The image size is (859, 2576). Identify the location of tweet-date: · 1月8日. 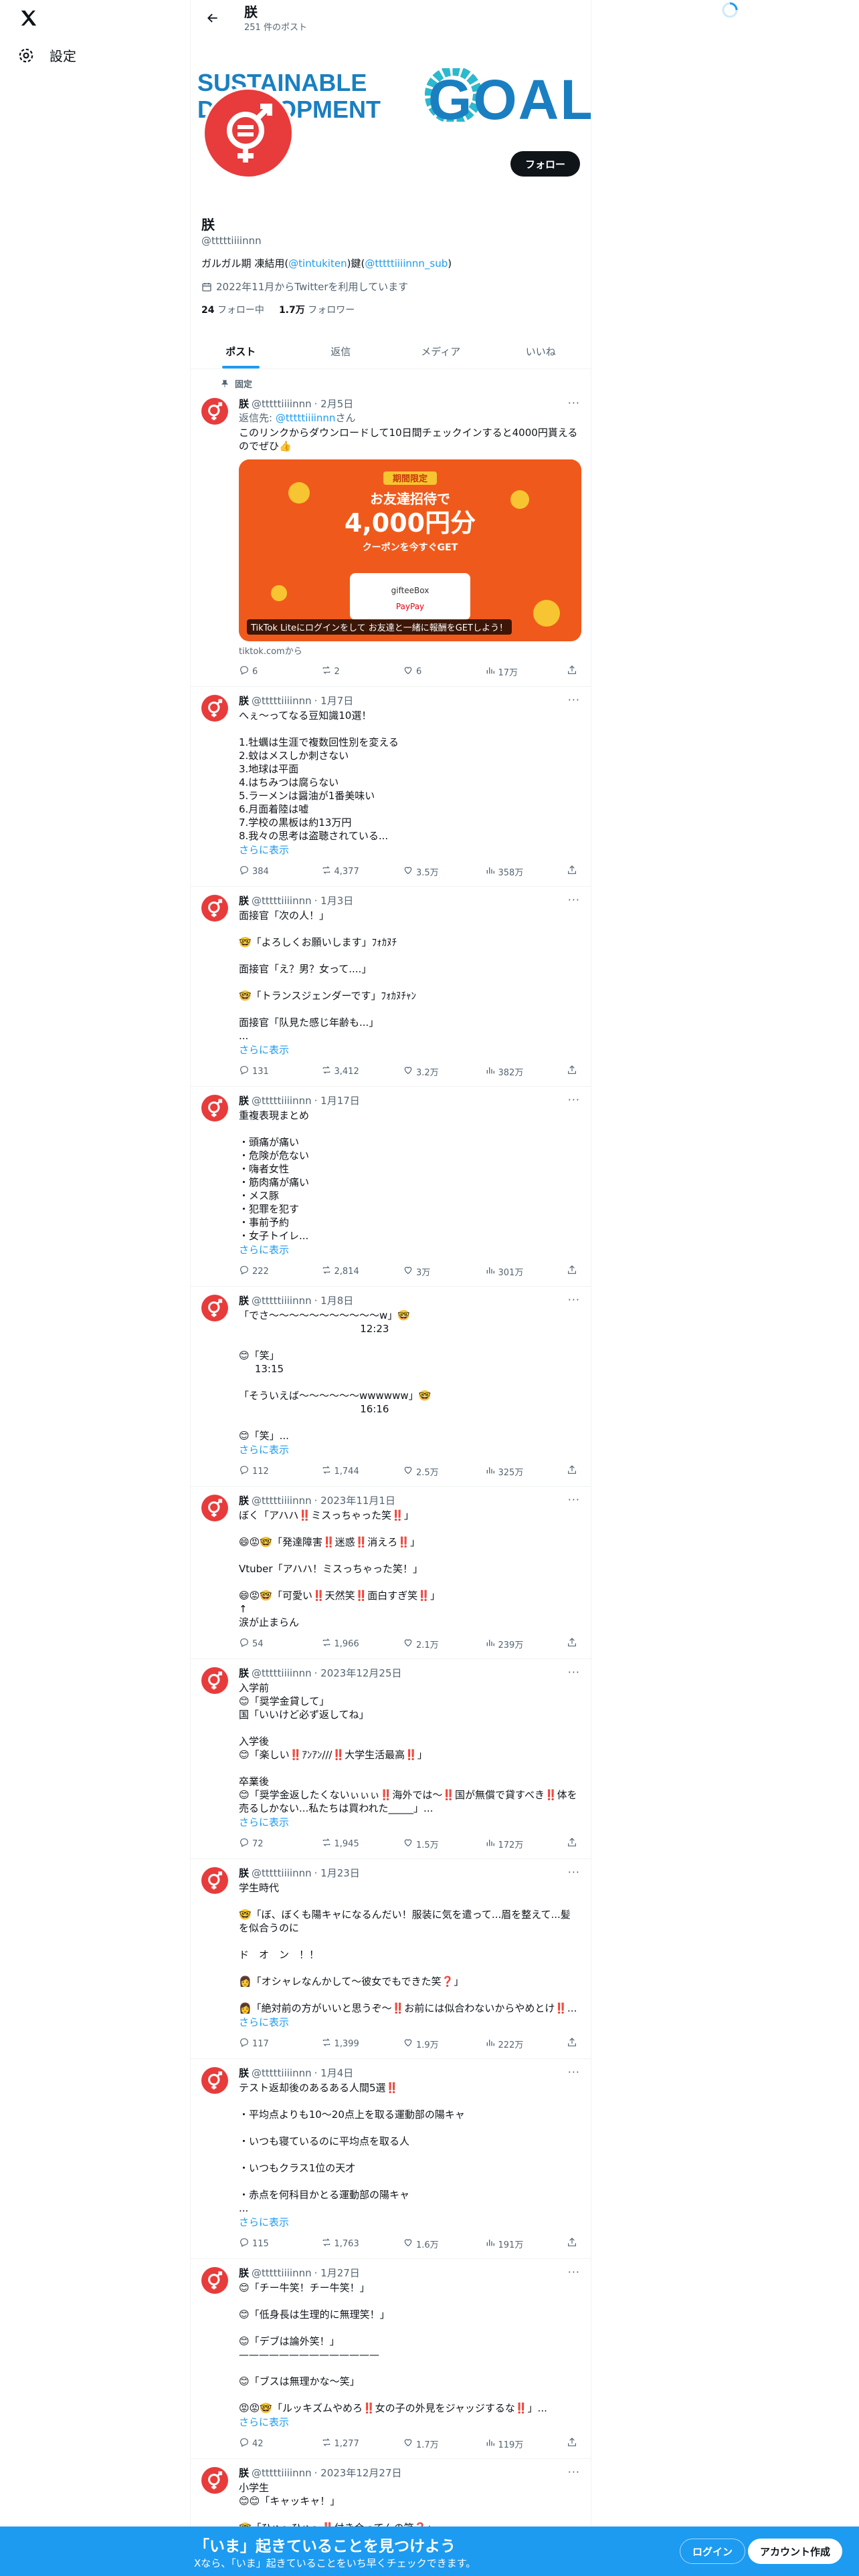
(334, 1300).